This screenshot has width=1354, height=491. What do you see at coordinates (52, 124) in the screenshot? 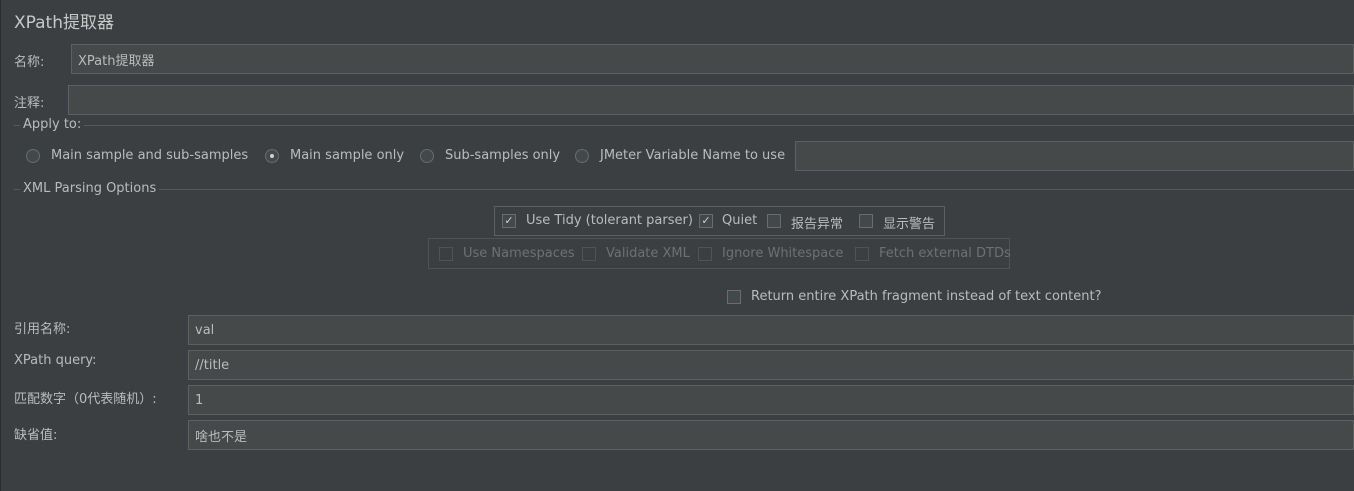
I see `apply-to-title: Apply to:` at bounding box center [52, 124].